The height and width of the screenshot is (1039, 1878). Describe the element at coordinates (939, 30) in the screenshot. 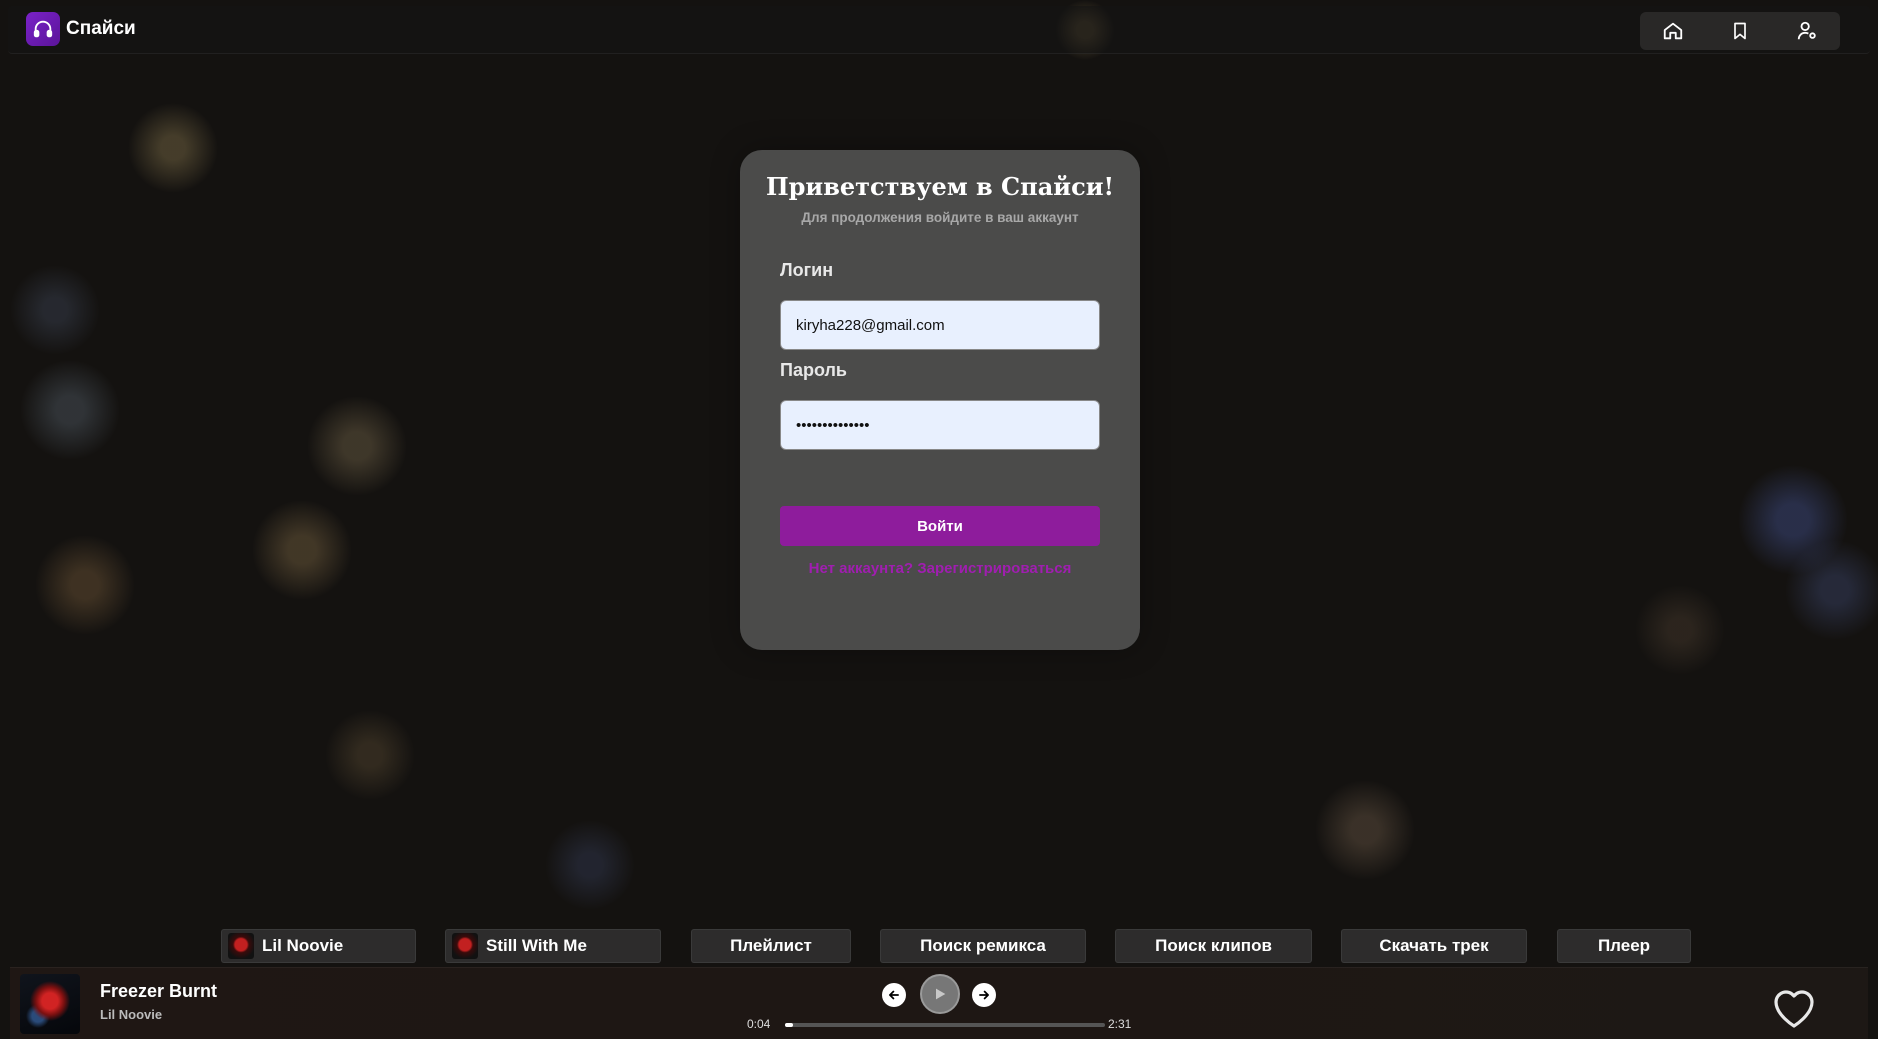

I see `top-bar: Спайси` at that location.